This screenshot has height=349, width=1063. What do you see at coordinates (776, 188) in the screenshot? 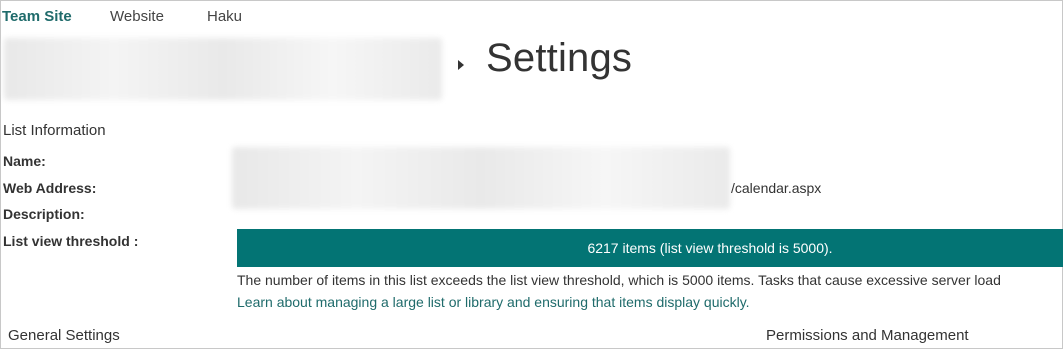
I see `web-address-suffix: /calendar.aspx` at bounding box center [776, 188].